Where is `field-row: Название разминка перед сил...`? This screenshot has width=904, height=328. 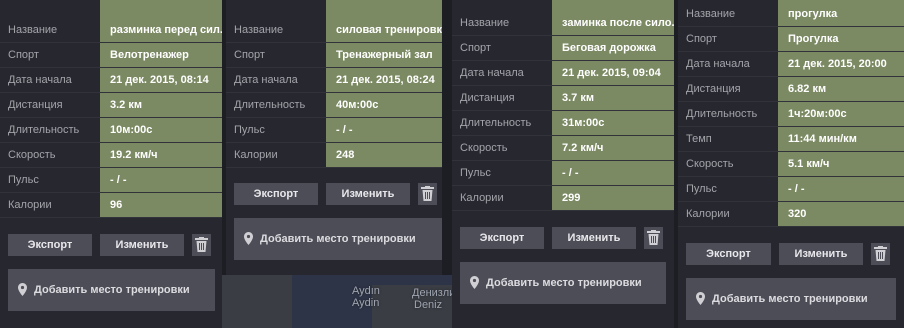 field-row: Название разминка перед сил... is located at coordinates (111, 21).